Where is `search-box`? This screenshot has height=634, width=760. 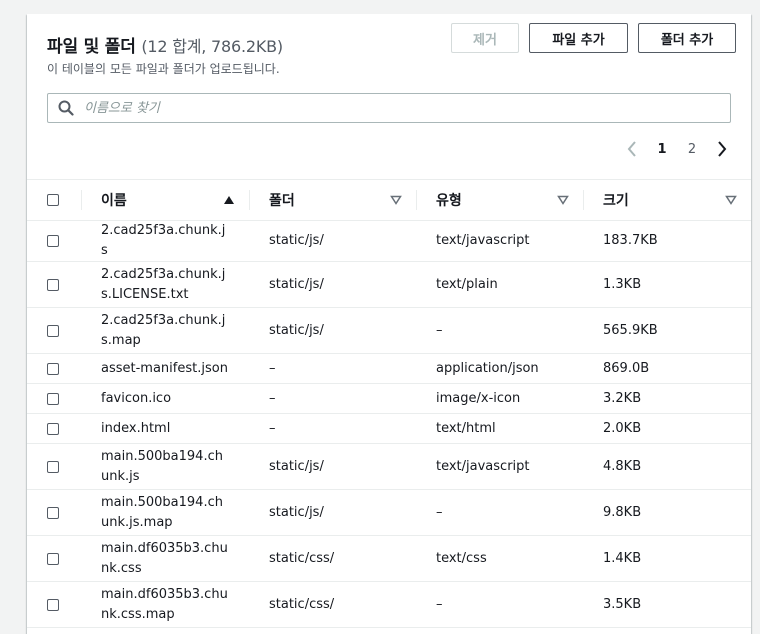
search-box is located at coordinates (389, 108).